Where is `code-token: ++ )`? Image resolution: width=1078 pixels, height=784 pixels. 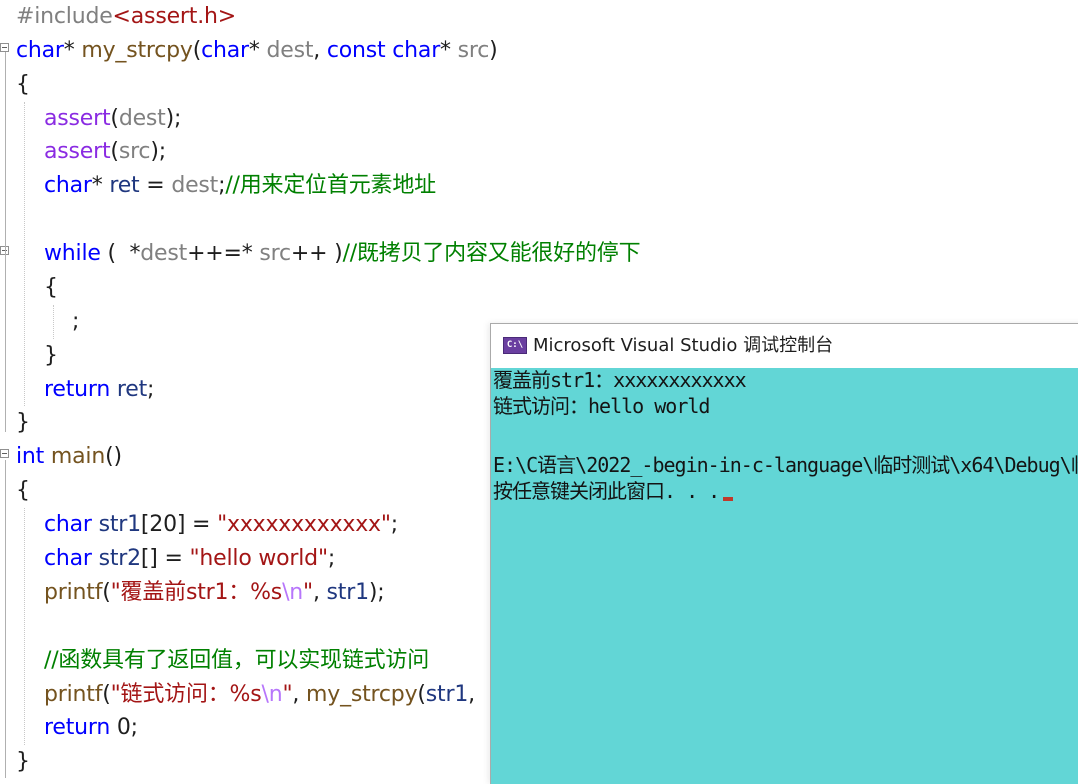 code-token: ++ ) is located at coordinates (316, 253).